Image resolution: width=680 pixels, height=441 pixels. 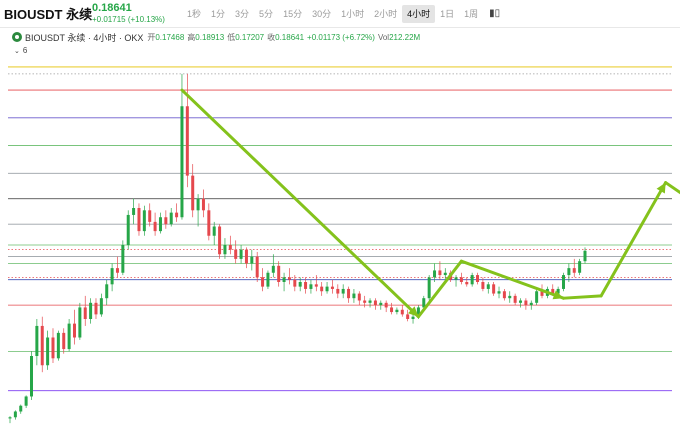 I want to click on legend-change: +0.01173 (+6.72%), so click(x=341, y=37).